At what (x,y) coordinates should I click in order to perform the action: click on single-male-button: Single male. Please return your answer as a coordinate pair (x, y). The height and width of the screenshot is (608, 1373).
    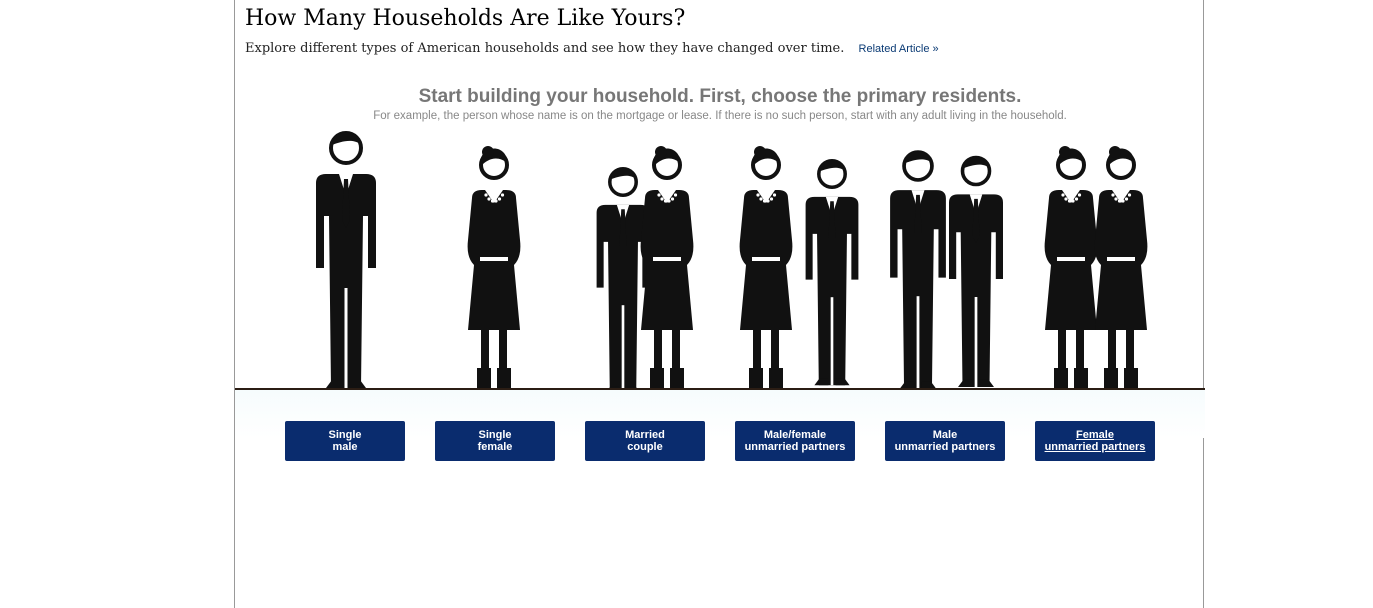
    Looking at the image, I should click on (345, 441).